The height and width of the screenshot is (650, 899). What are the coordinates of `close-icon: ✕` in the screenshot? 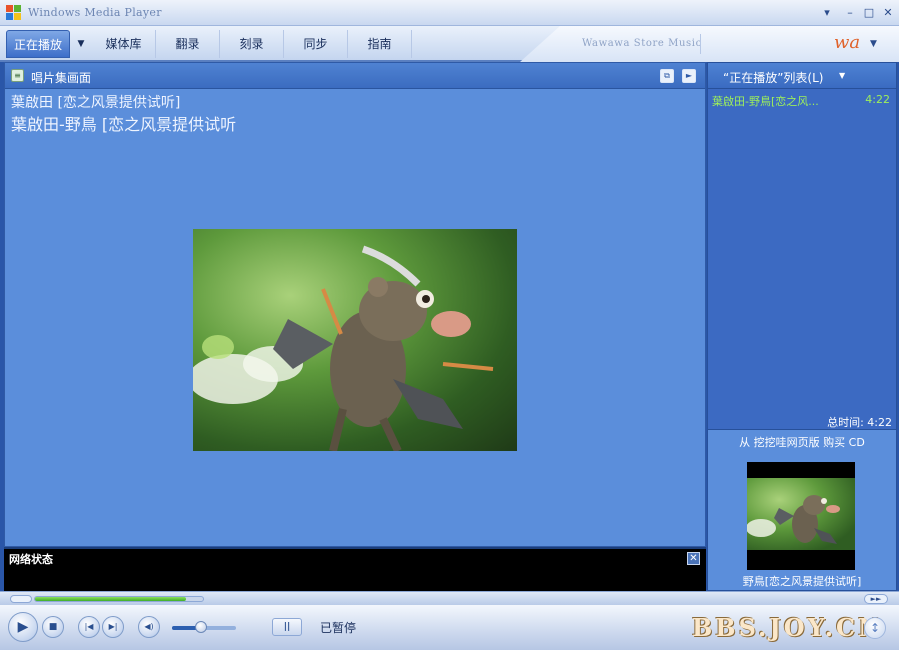 It's located at (693, 558).